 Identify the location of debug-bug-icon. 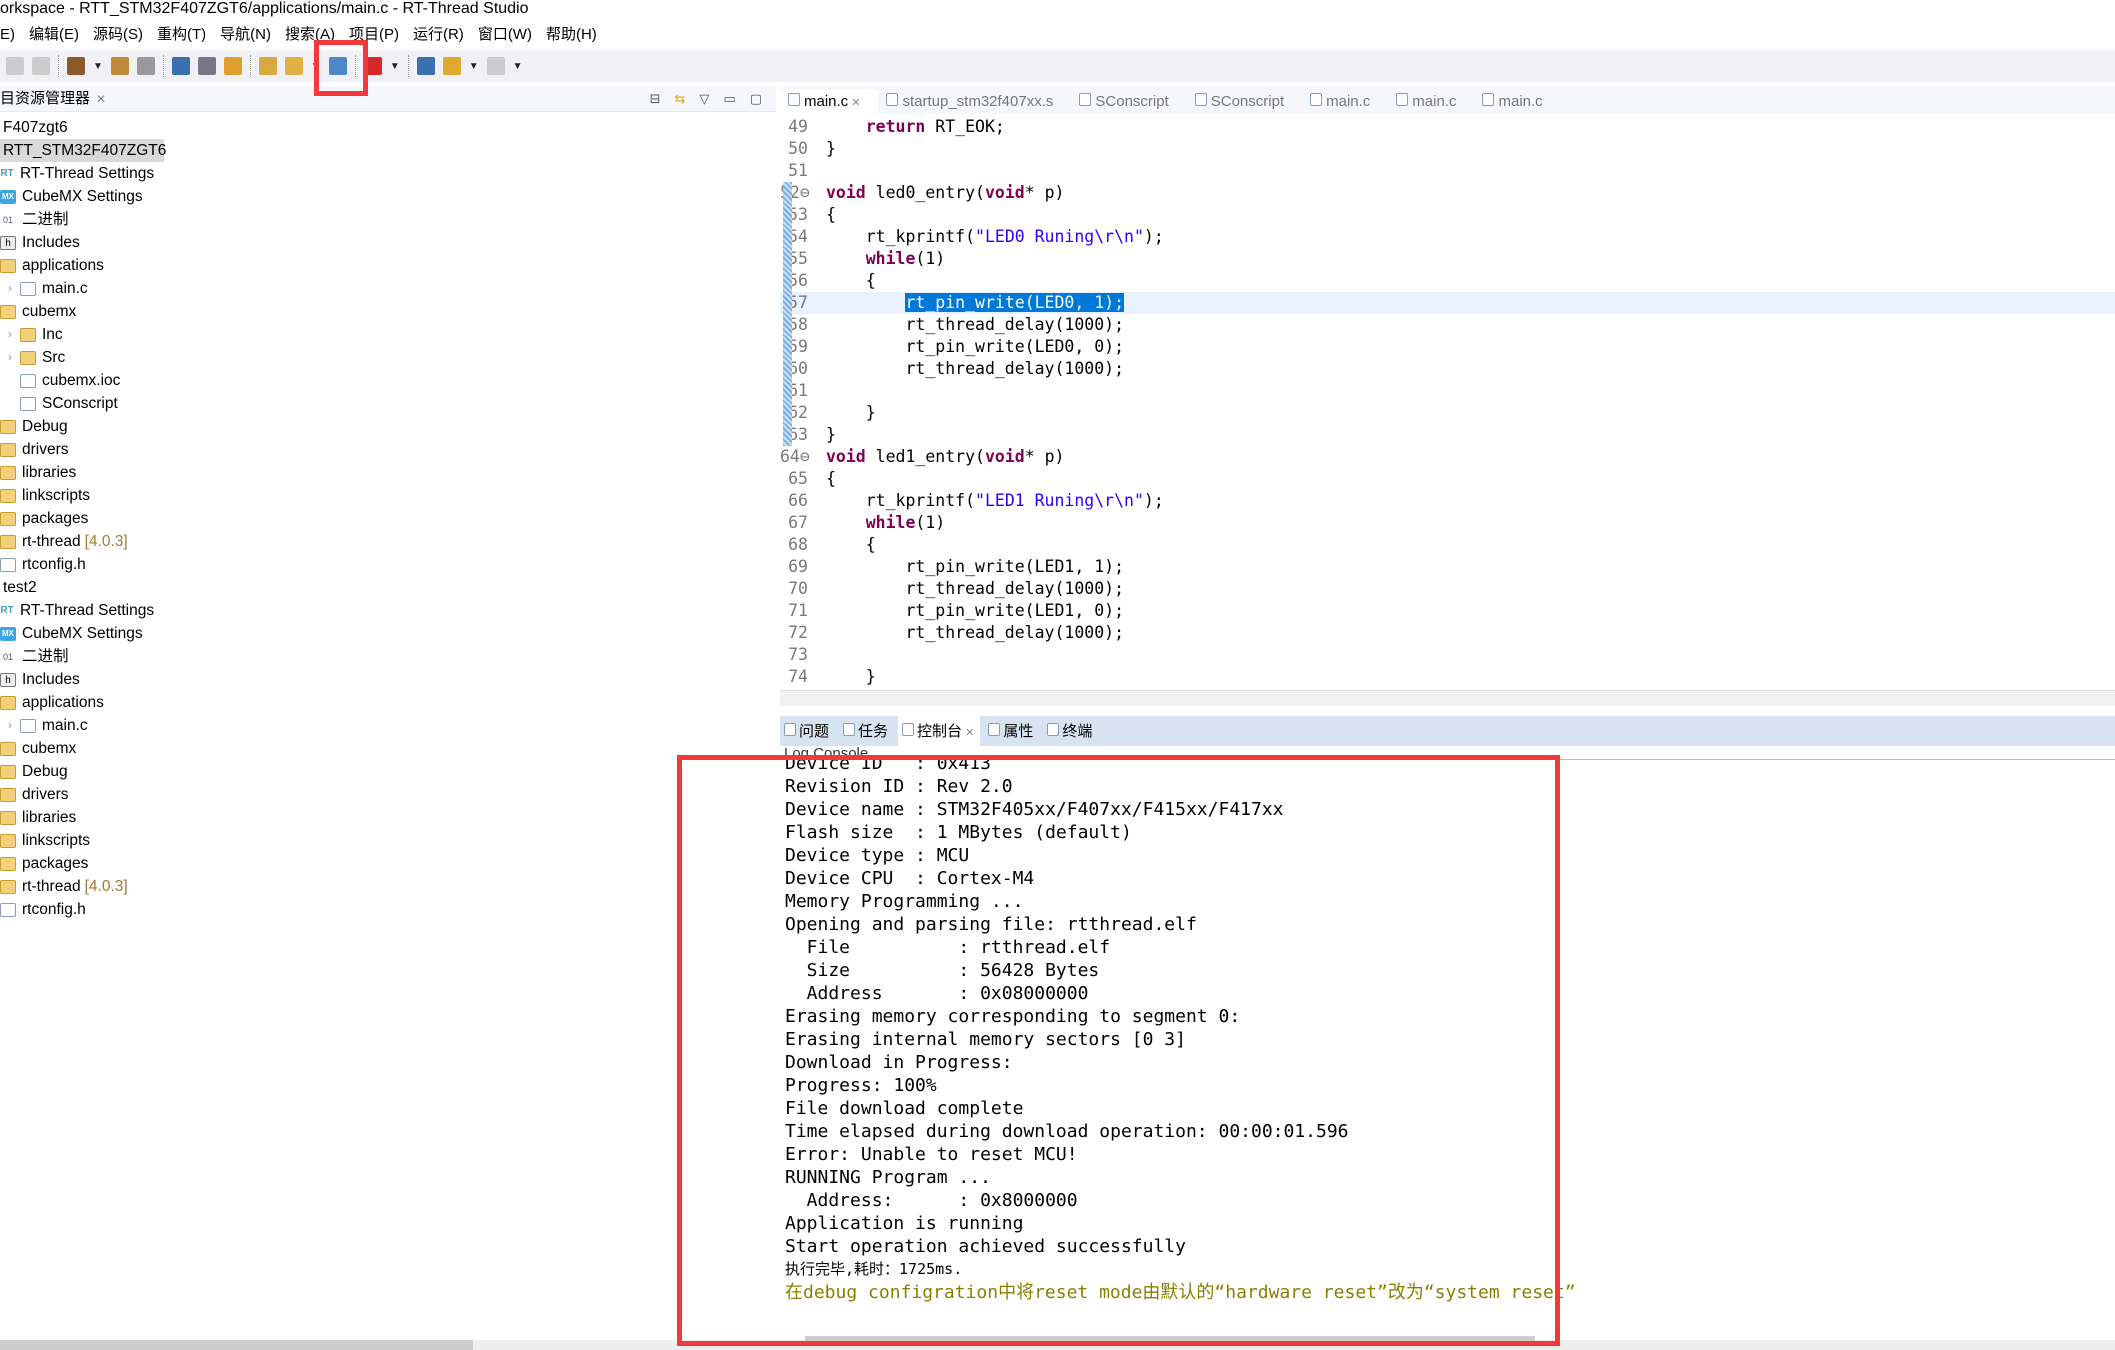
(232, 66).